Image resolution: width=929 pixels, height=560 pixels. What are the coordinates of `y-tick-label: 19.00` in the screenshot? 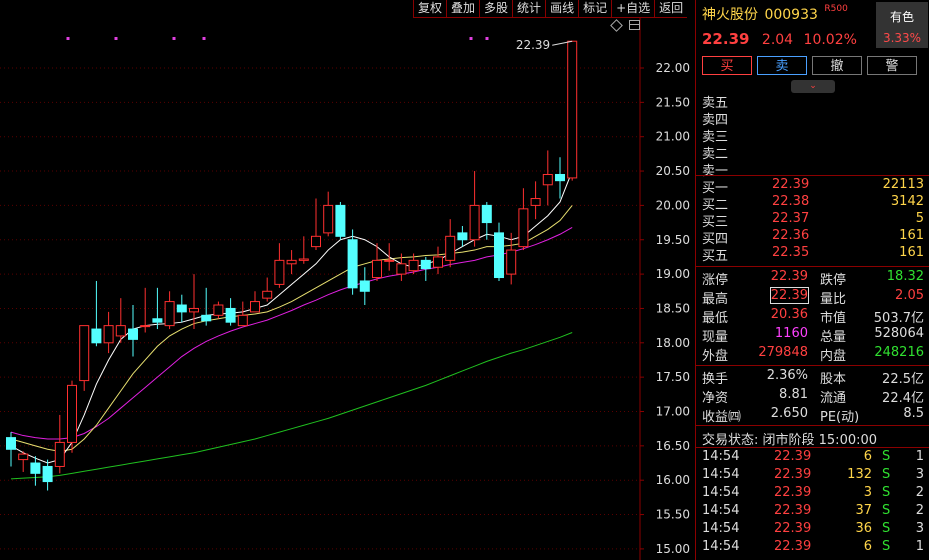 It's located at (673, 274).